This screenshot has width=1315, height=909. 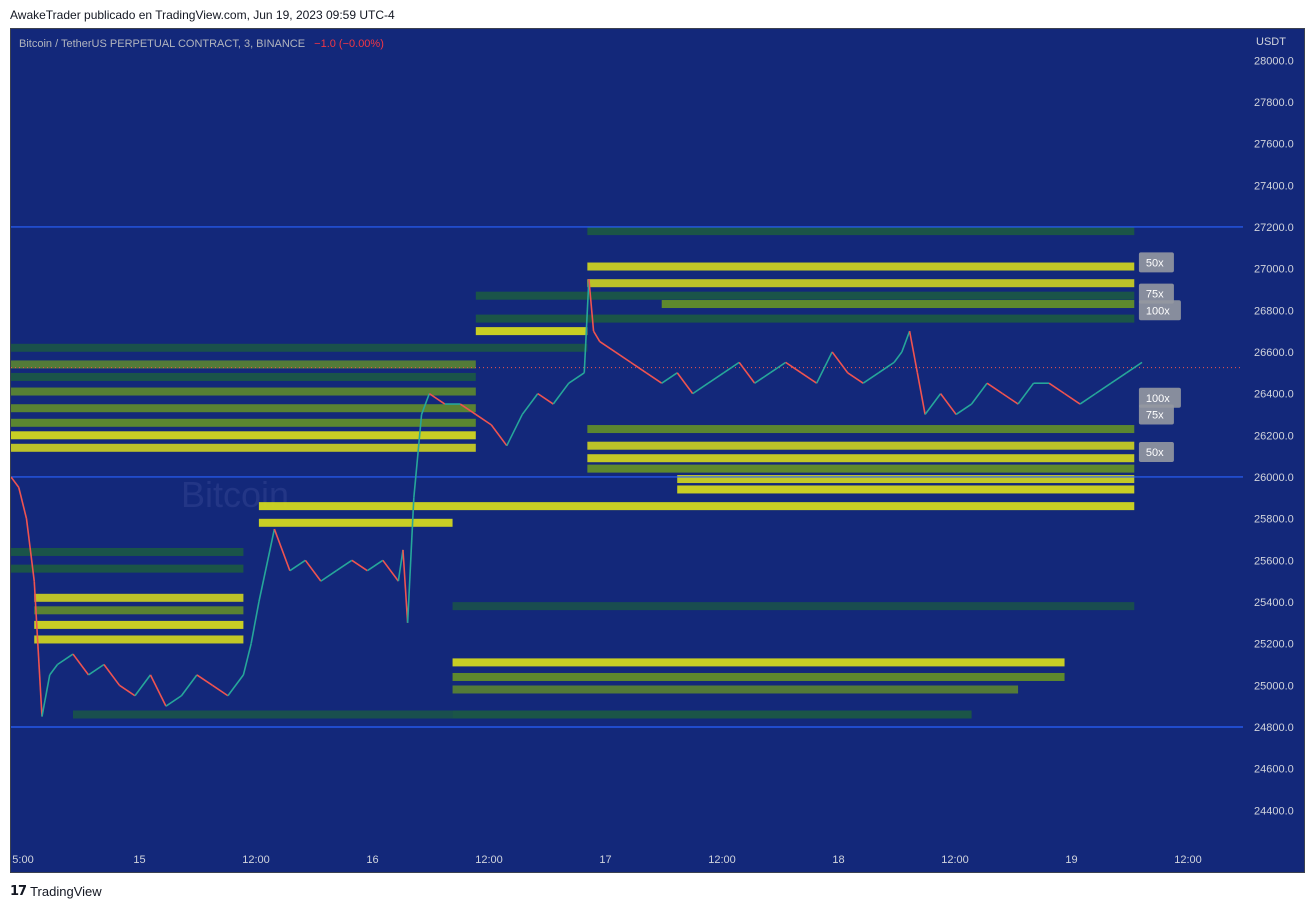 What do you see at coordinates (1274, 686) in the screenshot?
I see `y-tick-label: 25000.0` at bounding box center [1274, 686].